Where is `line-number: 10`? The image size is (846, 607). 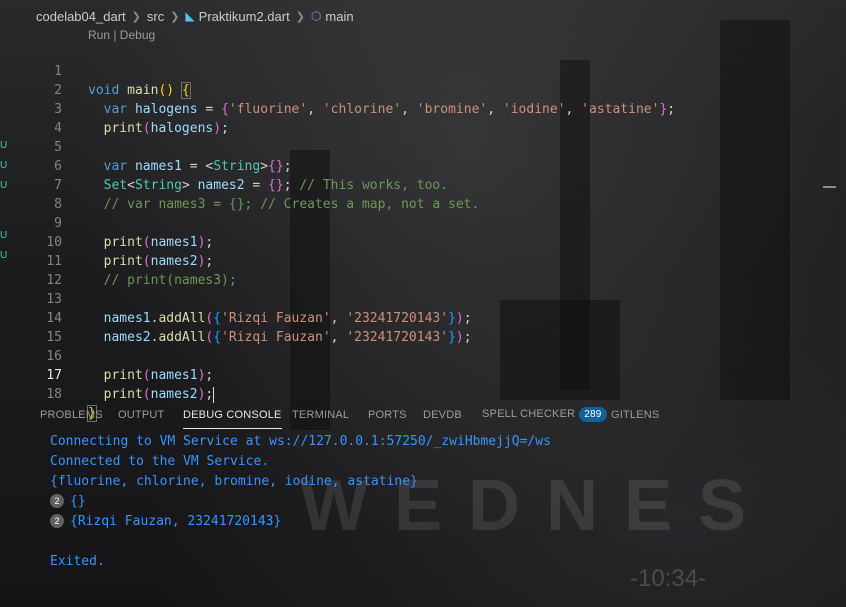 line-number: 10 is located at coordinates (54, 242).